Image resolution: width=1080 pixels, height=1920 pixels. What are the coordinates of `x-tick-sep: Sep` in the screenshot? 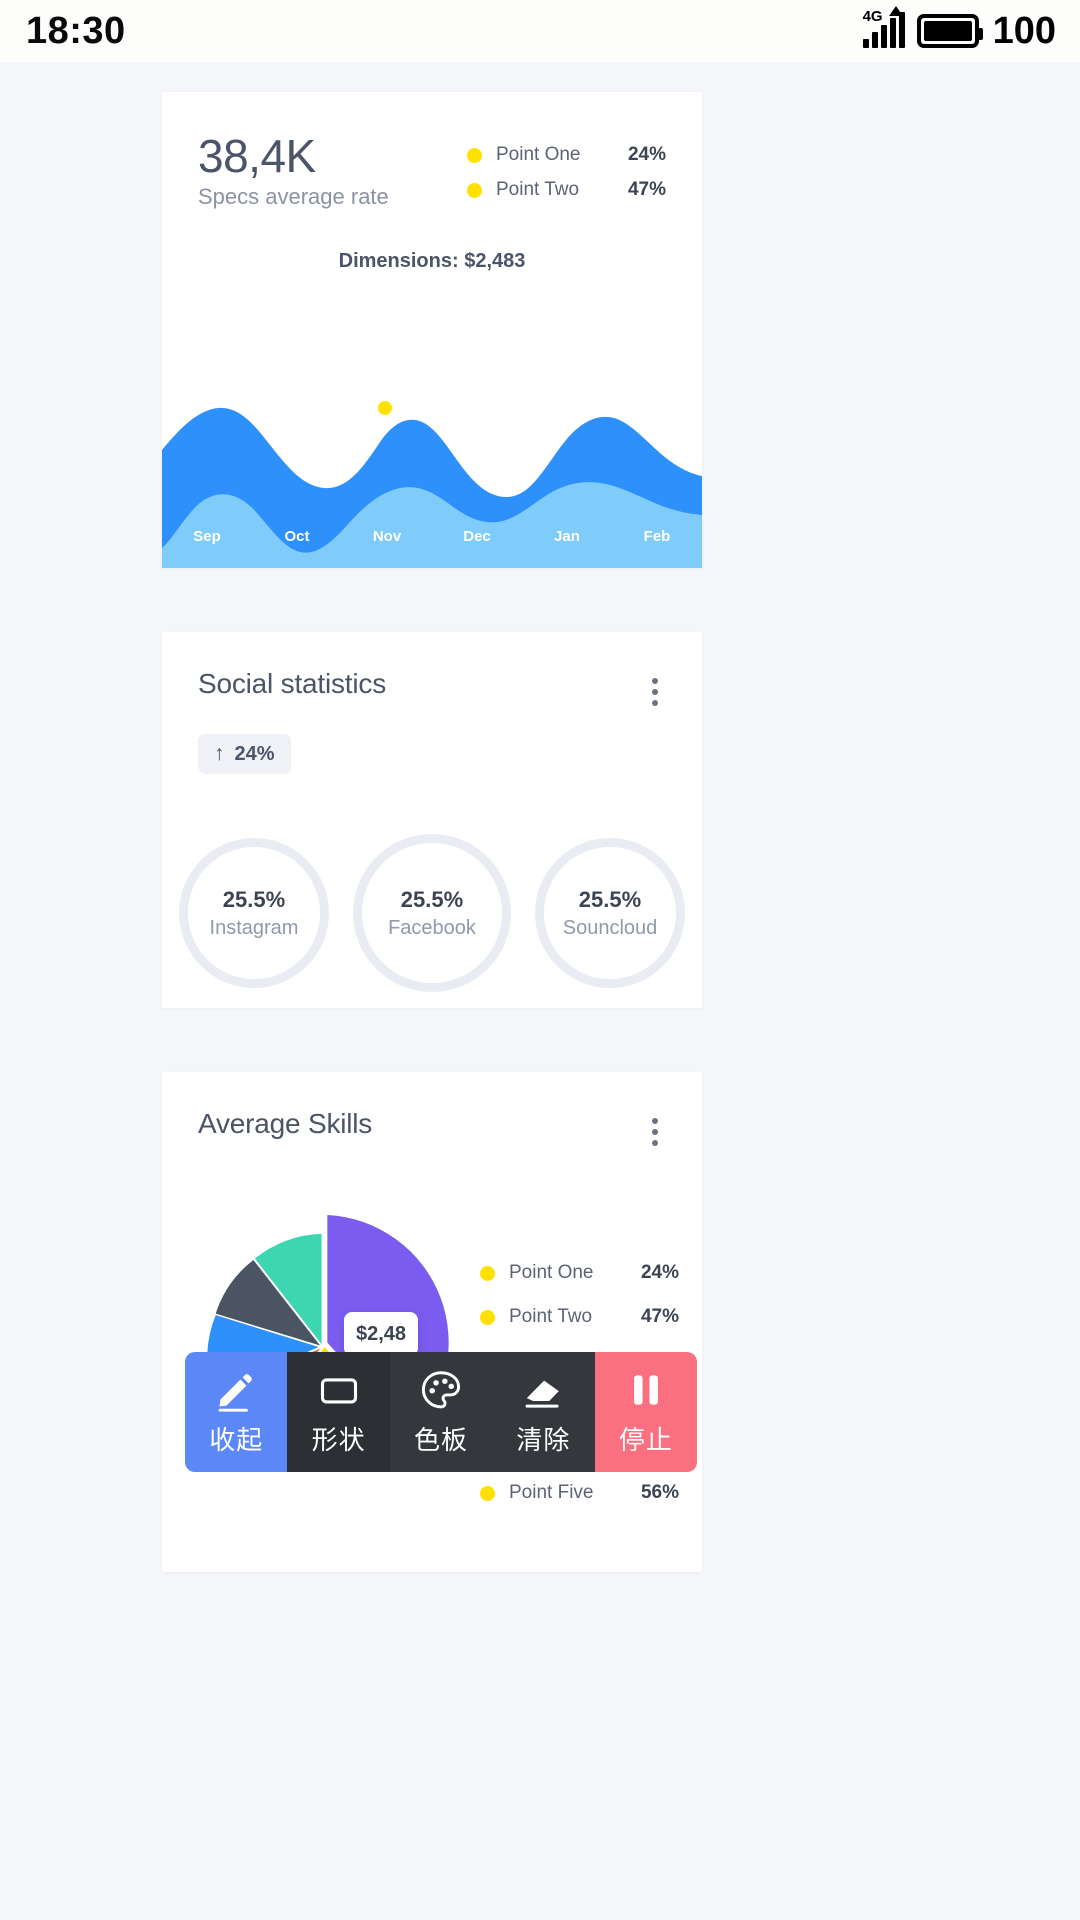 It's located at (207, 536).